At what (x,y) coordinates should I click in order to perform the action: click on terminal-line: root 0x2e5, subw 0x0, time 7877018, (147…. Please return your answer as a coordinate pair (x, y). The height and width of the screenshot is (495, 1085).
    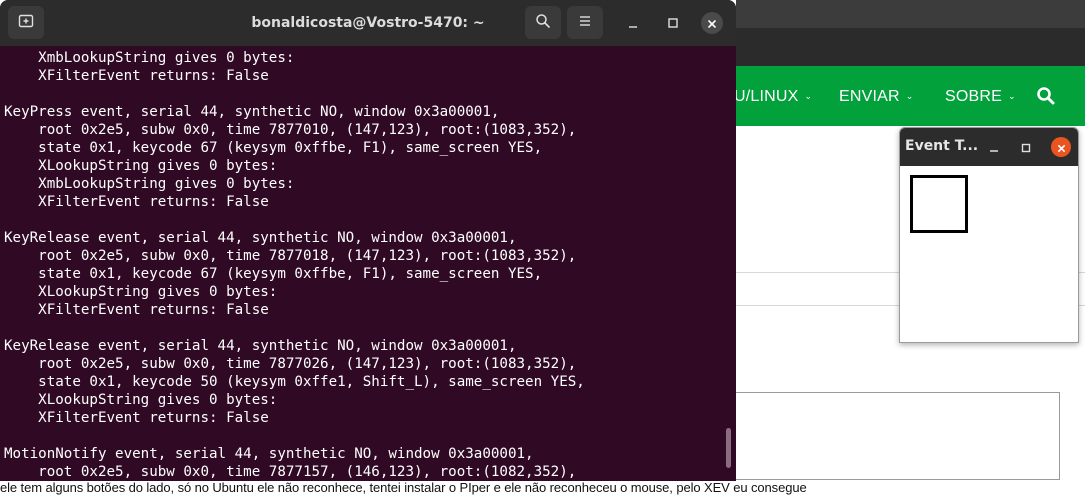
    Looking at the image, I should click on (290, 256).